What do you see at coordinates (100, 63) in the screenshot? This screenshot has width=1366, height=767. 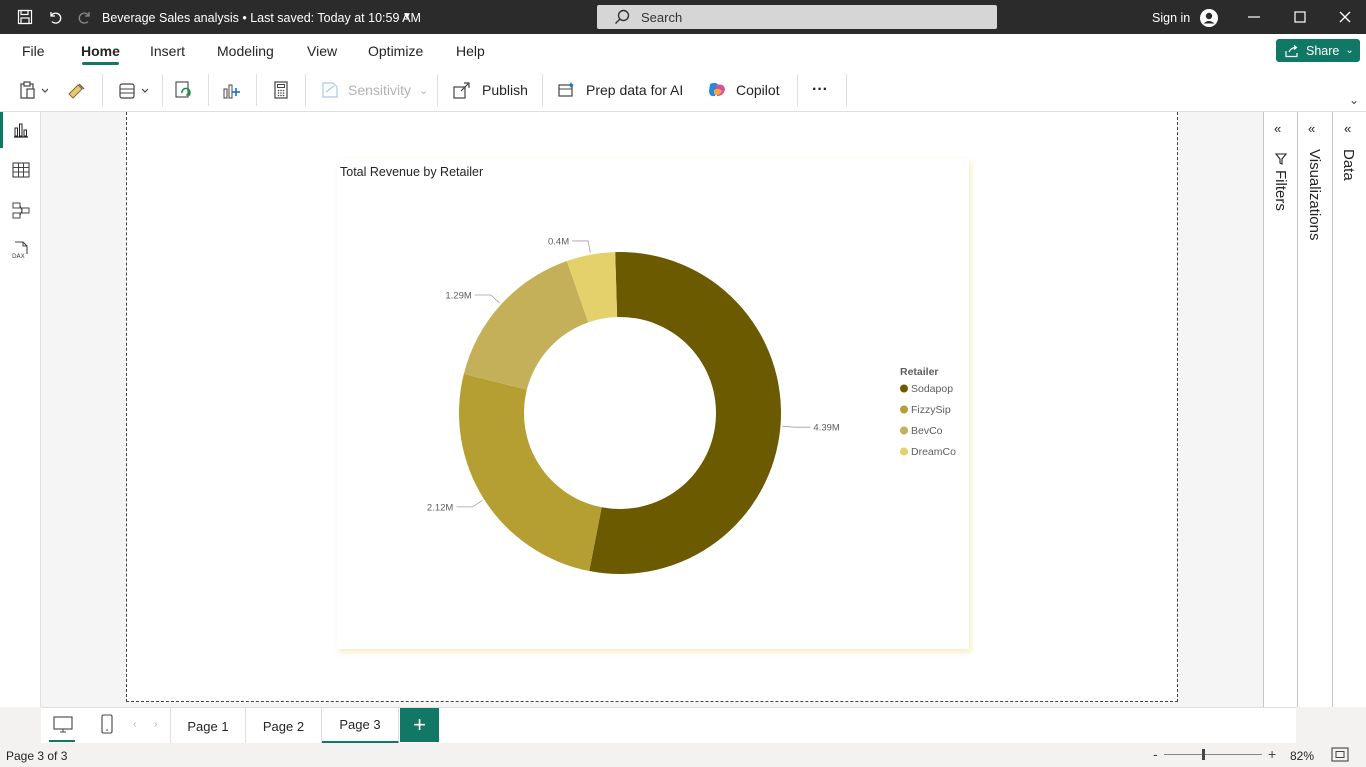 I see `active-menu-indicator` at bounding box center [100, 63].